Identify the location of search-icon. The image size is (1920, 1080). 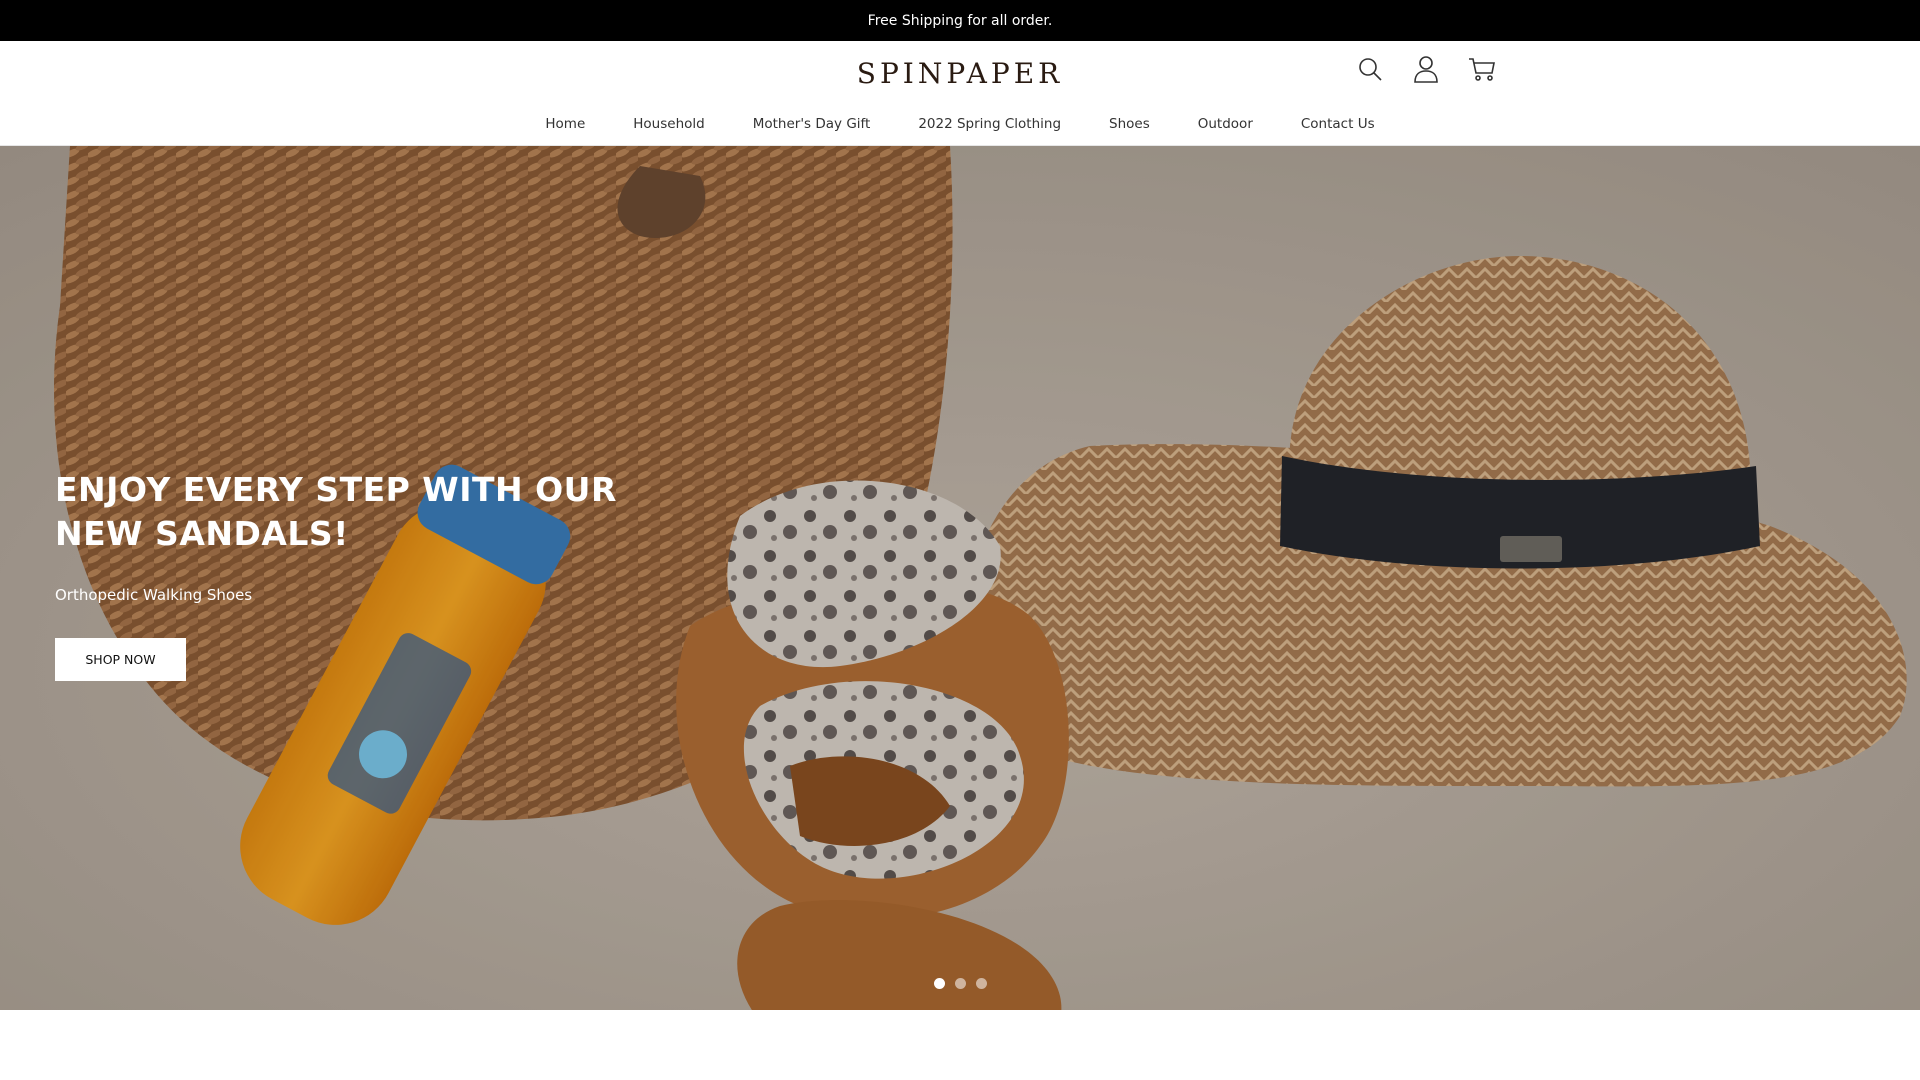
(1370, 69).